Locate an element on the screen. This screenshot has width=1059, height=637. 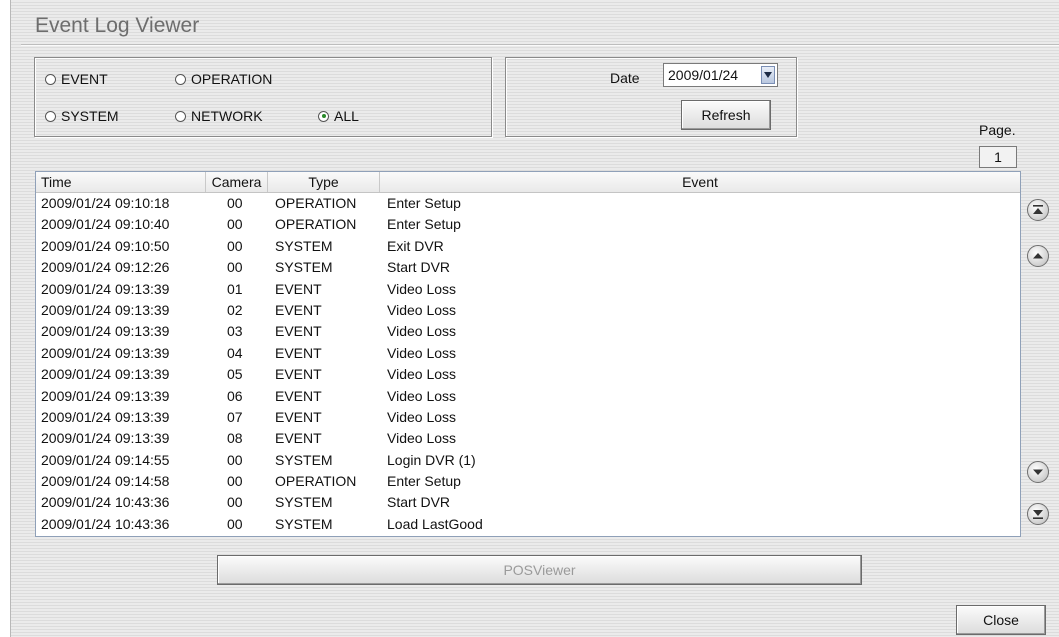
cell-time: 2009/01/24 10:43:36 is located at coordinates (105, 523).